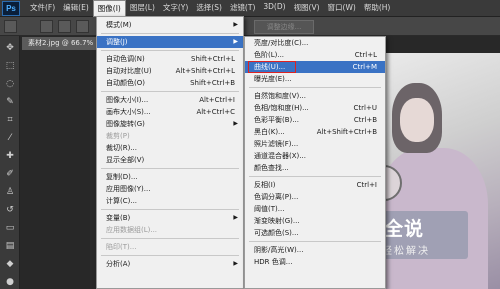  I want to click on menu-item: 画布大小(S)... Alt+Ctrl+C, so click(170, 112).